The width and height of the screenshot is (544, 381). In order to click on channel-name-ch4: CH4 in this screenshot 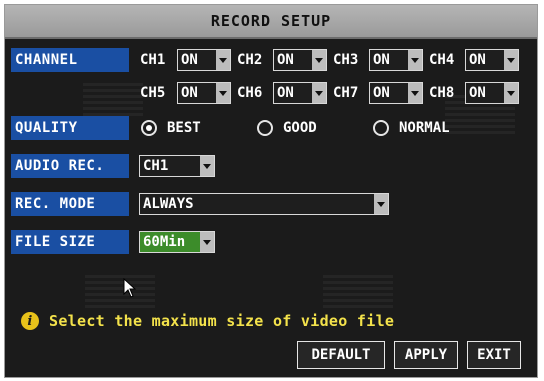, I will do `click(442, 60)`.